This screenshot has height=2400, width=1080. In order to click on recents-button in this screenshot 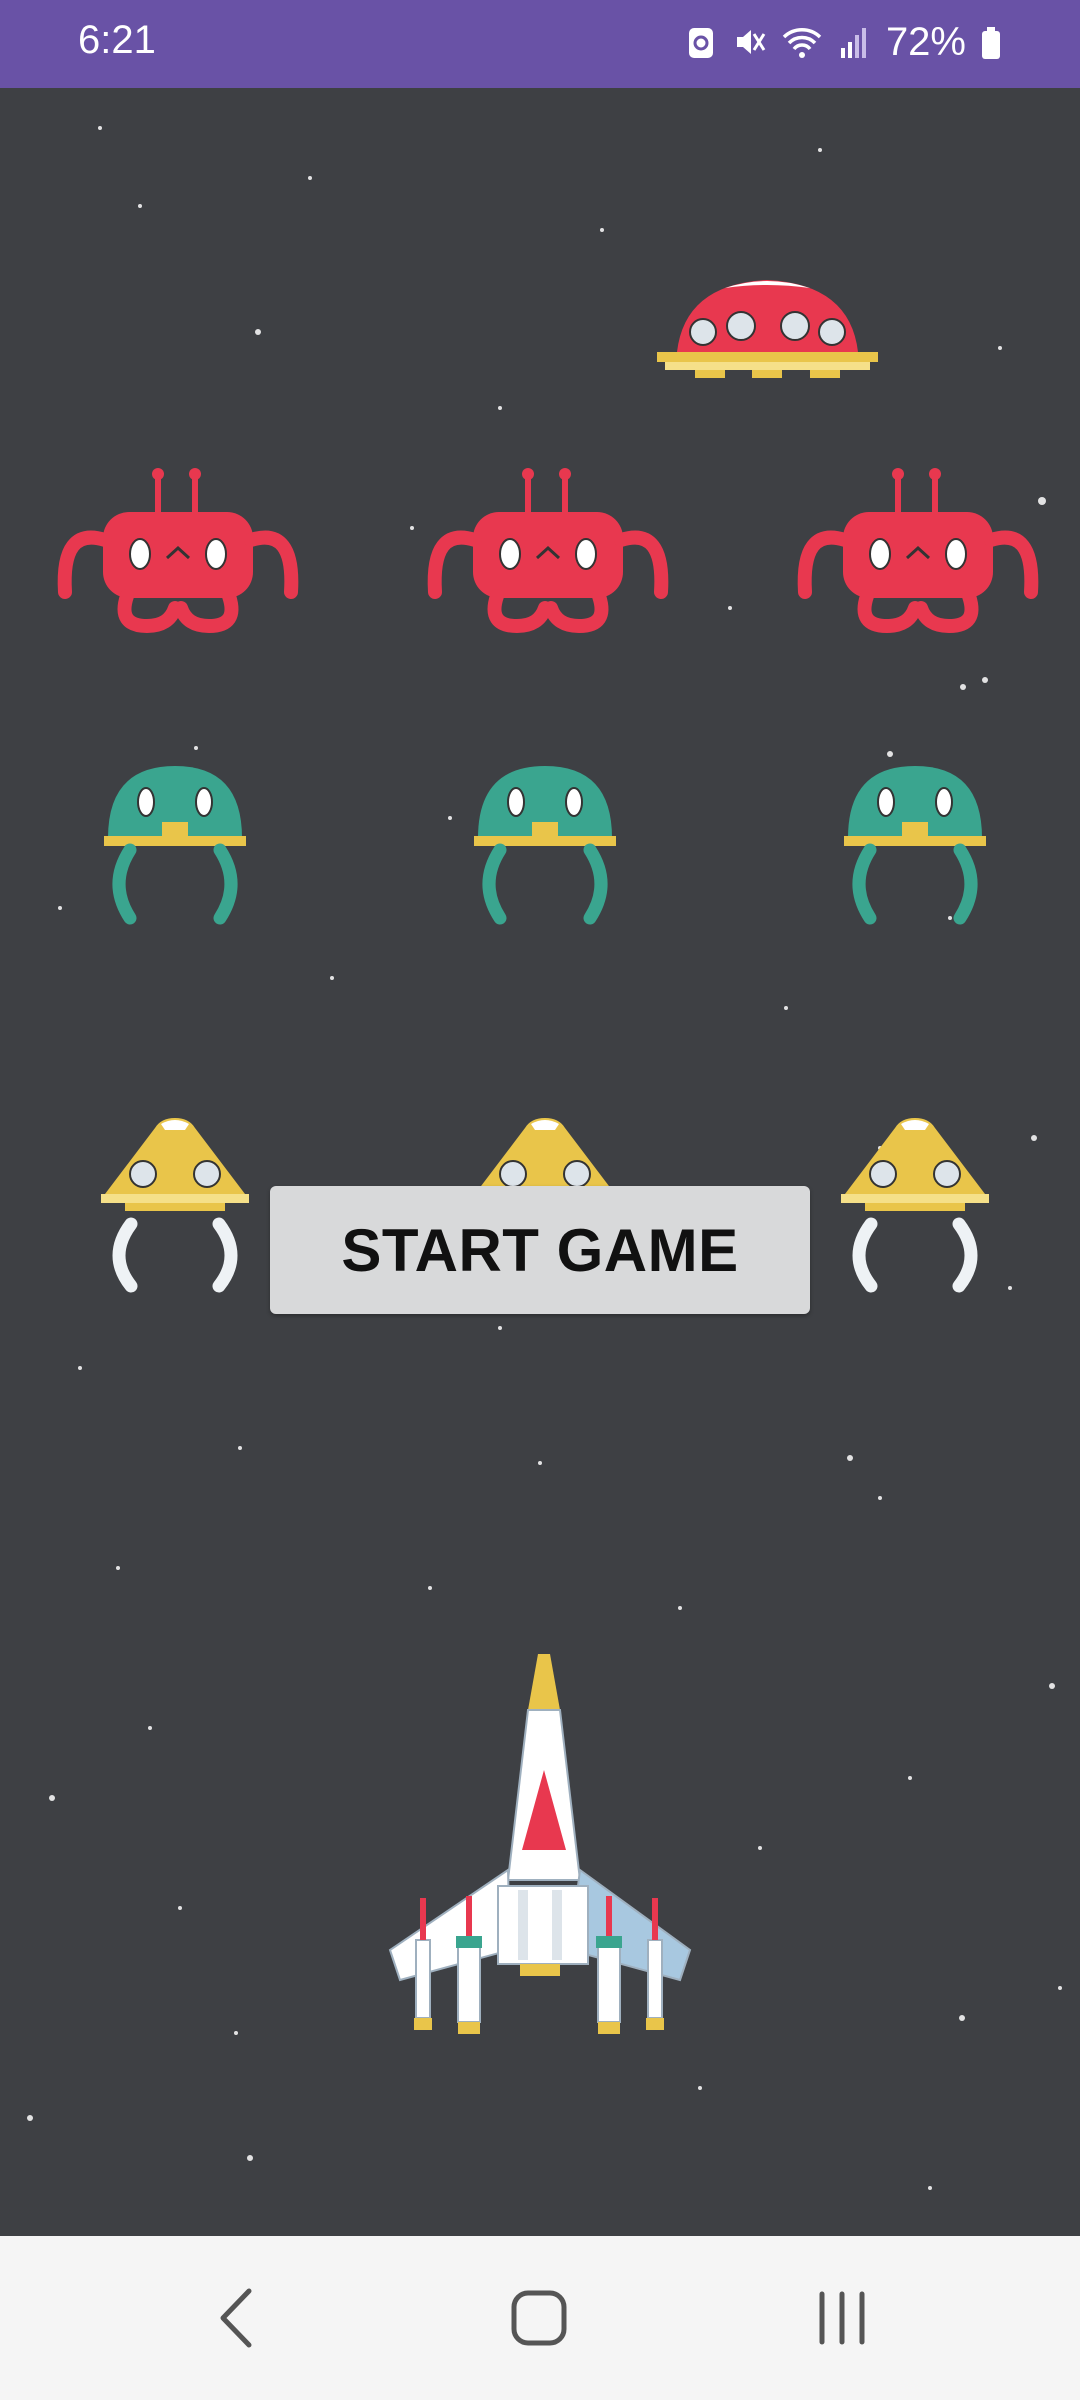, I will do `click(842, 2318)`.